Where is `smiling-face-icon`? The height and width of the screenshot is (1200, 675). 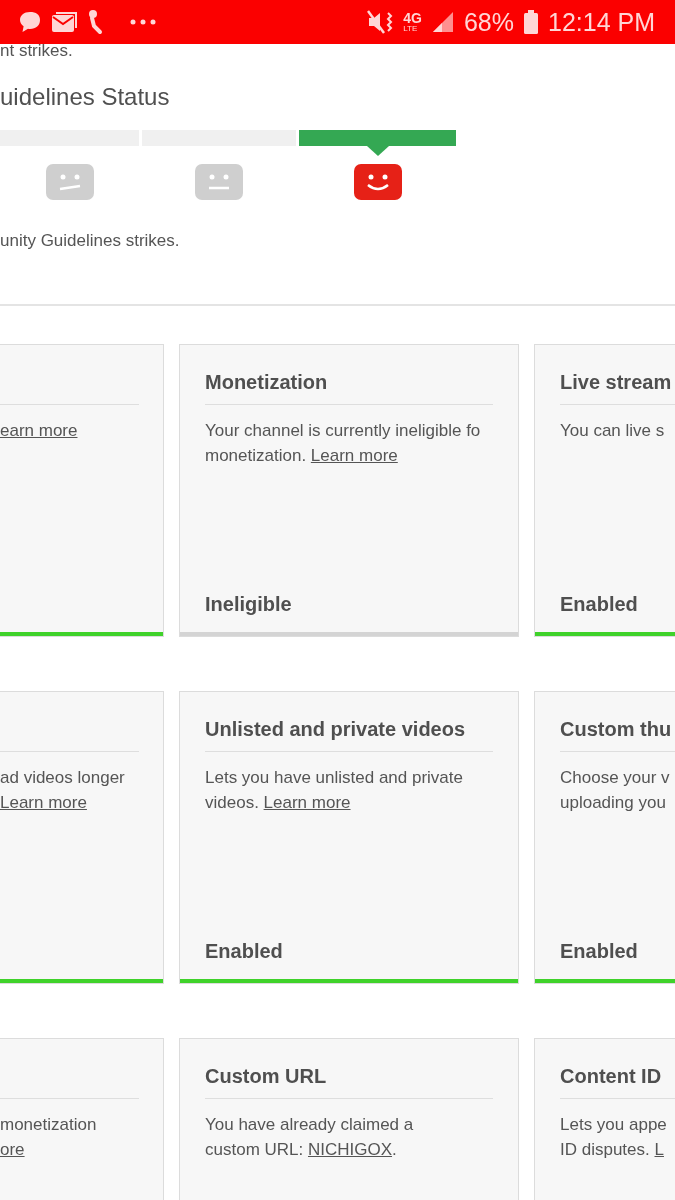 smiling-face-icon is located at coordinates (377, 182).